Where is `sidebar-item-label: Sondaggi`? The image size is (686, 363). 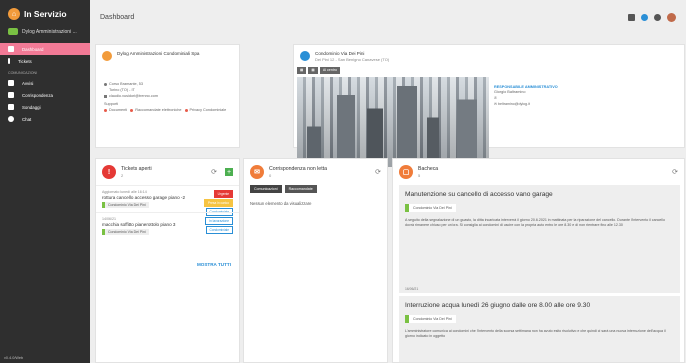
sidebar-item-label: Sondaggi is located at coordinates (31, 107).